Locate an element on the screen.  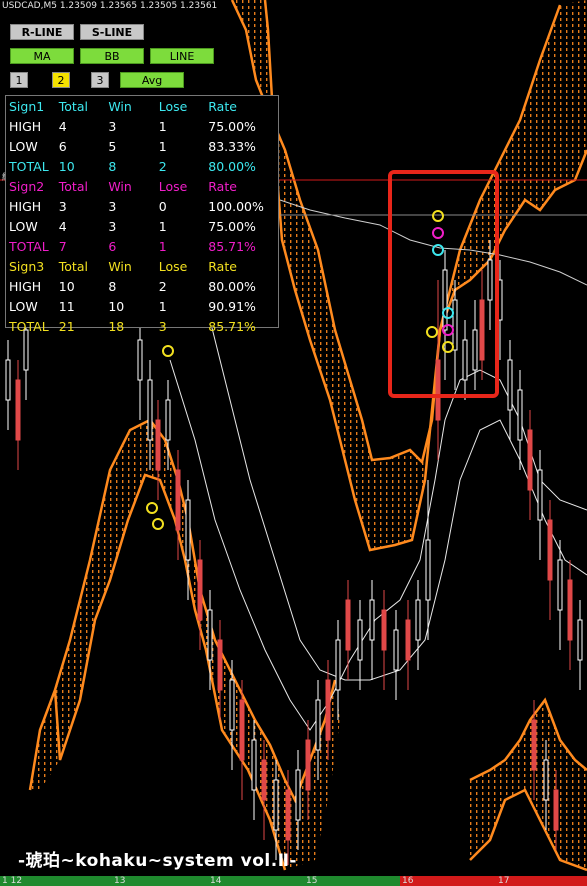
sign1-total-row: TOTAL 10 8 2 80.00% is located at coordinates (142, 166).